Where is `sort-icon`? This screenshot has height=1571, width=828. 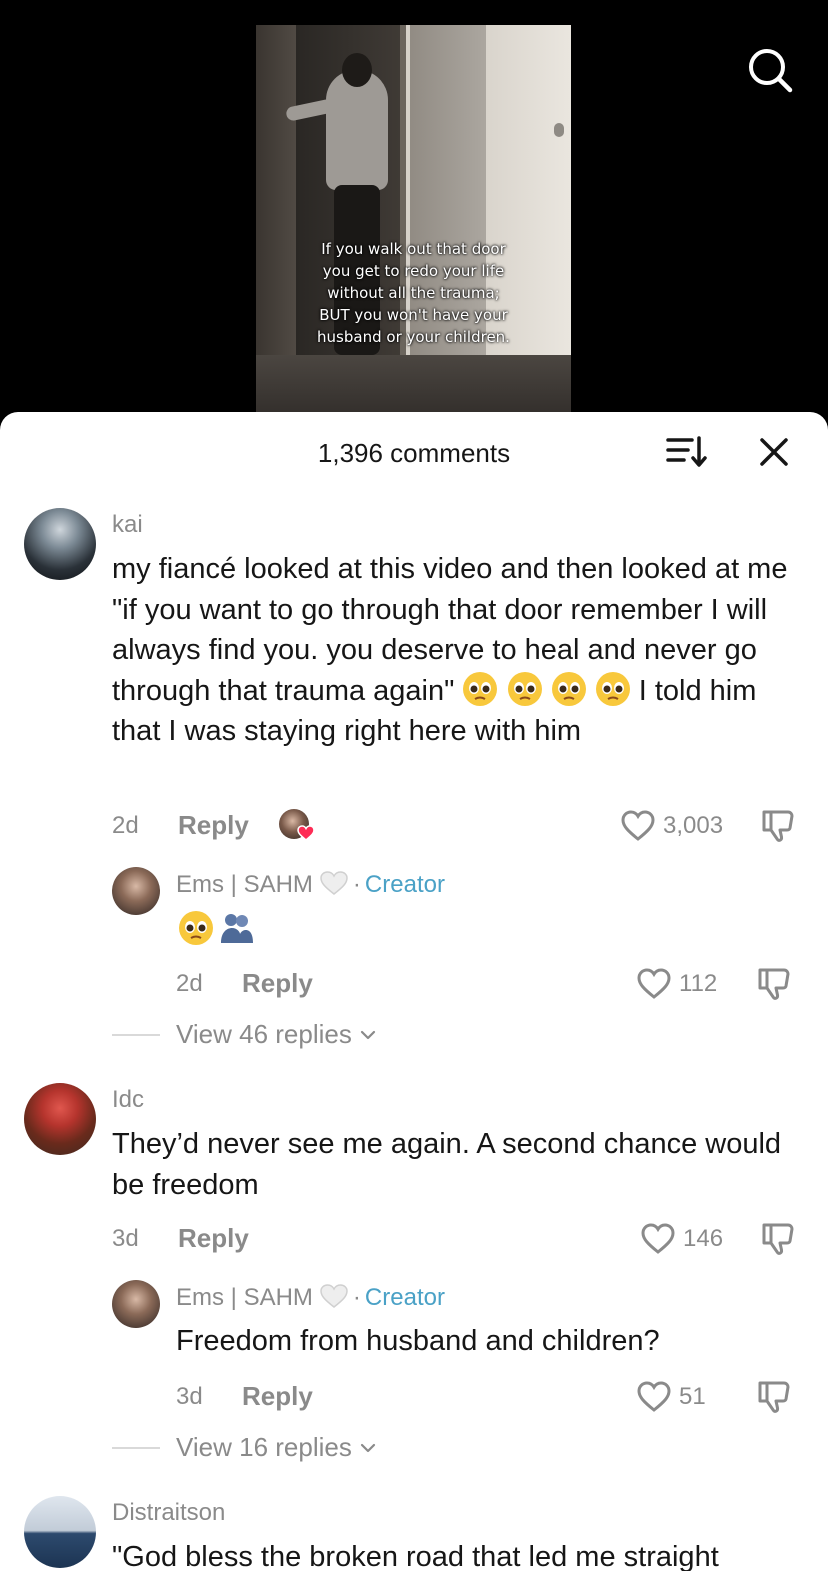 sort-icon is located at coordinates (686, 451).